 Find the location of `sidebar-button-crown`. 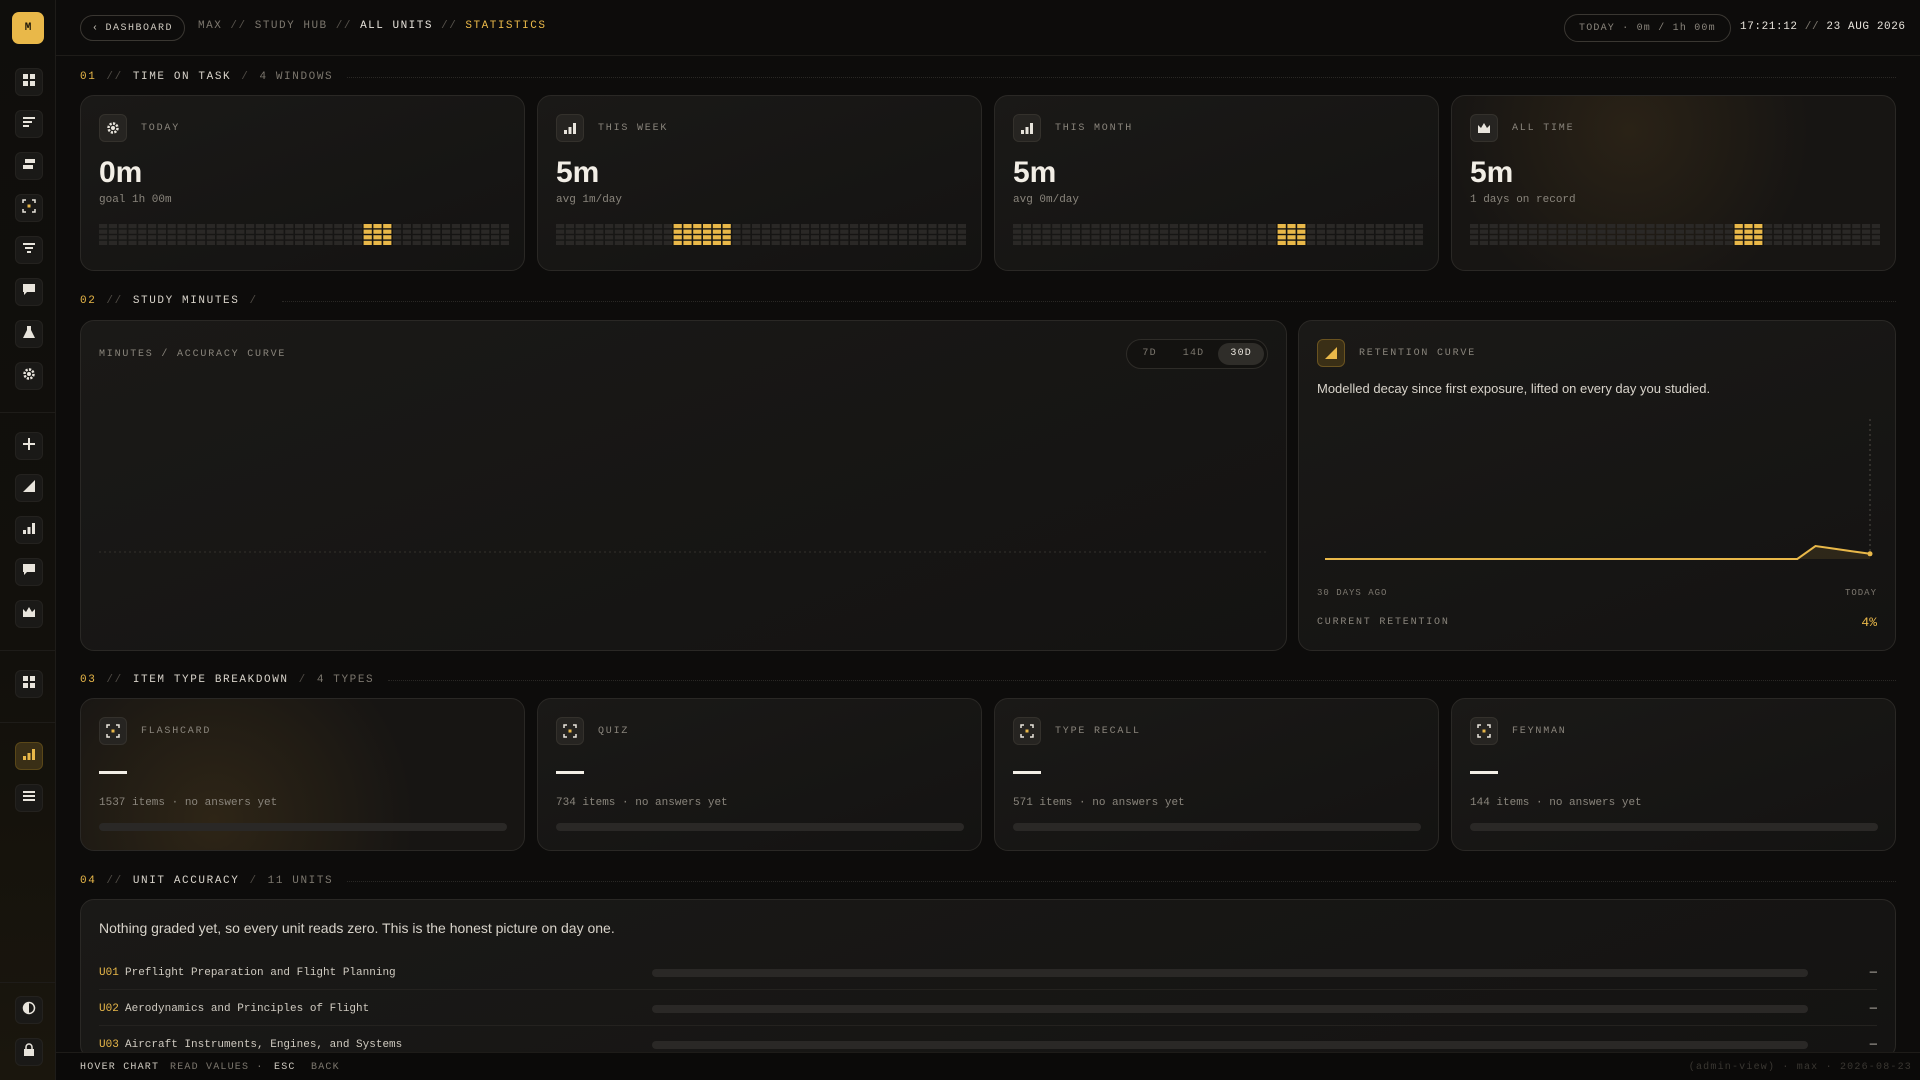

sidebar-button-crown is located at coordinates (29, 614).